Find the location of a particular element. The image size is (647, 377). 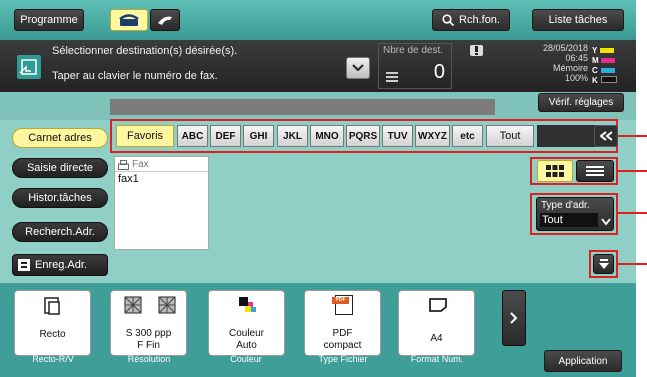

tab-pqrs: PQRS is located at coordinates (363, 136).